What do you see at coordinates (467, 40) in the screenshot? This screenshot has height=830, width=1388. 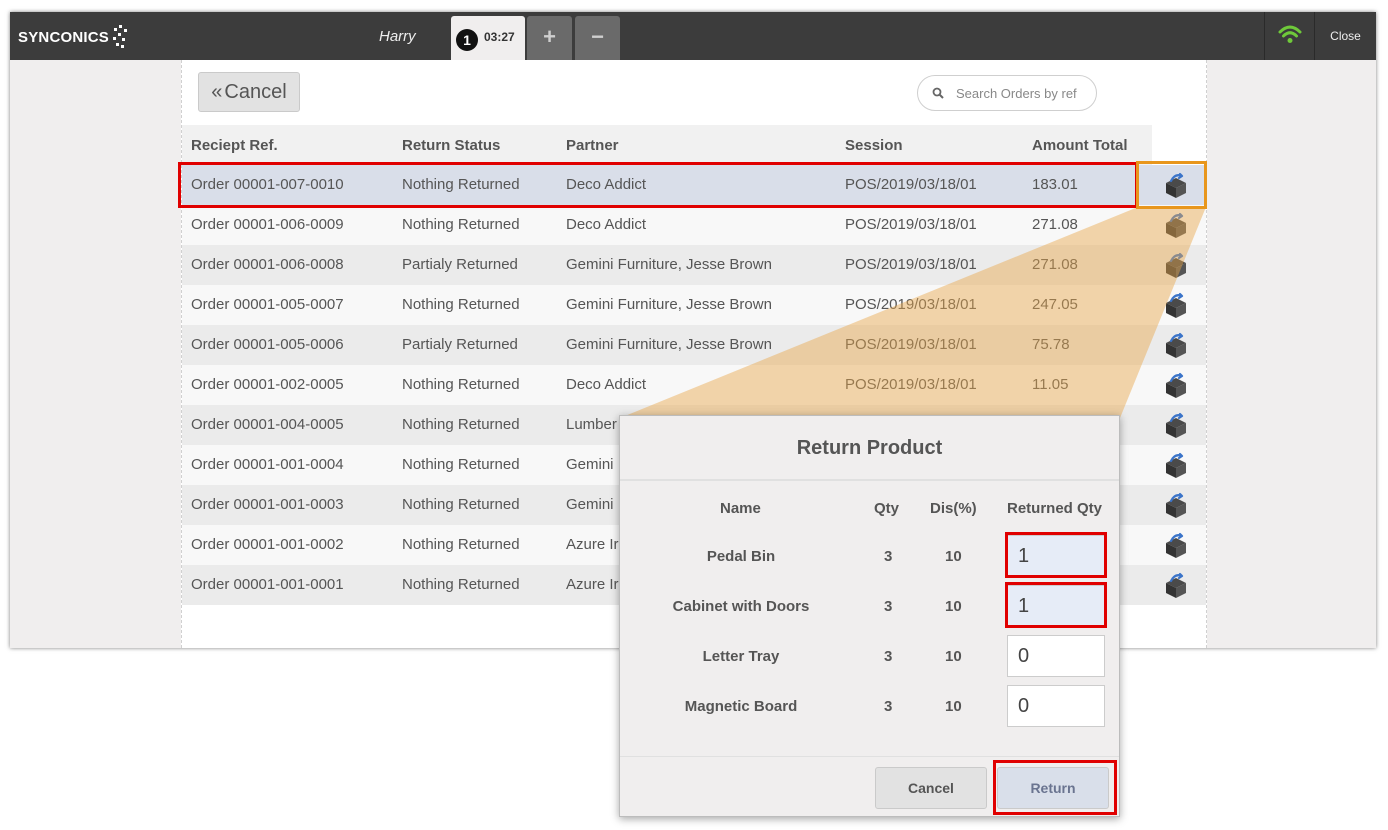 I see `order-number-badge: 1` at bounding box center [467, 40].